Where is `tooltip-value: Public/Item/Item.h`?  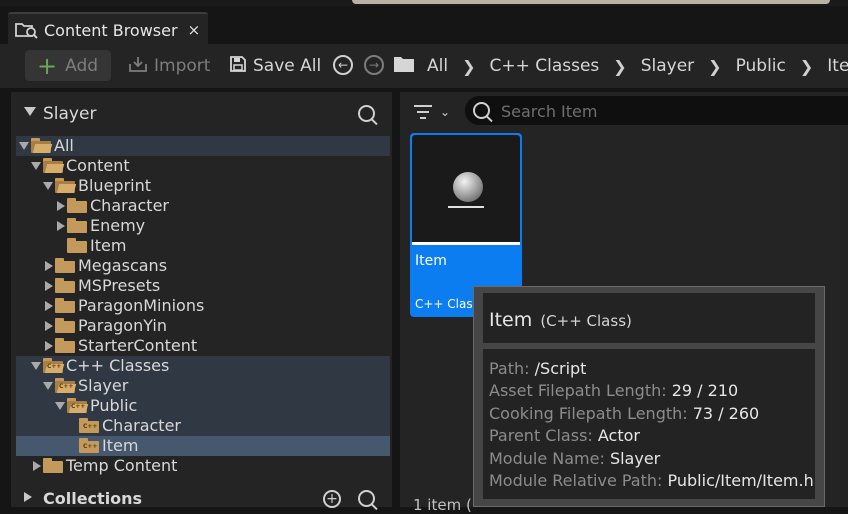
tooltip-value: Public/Item/Item.h is located at coordinates (740, 480).